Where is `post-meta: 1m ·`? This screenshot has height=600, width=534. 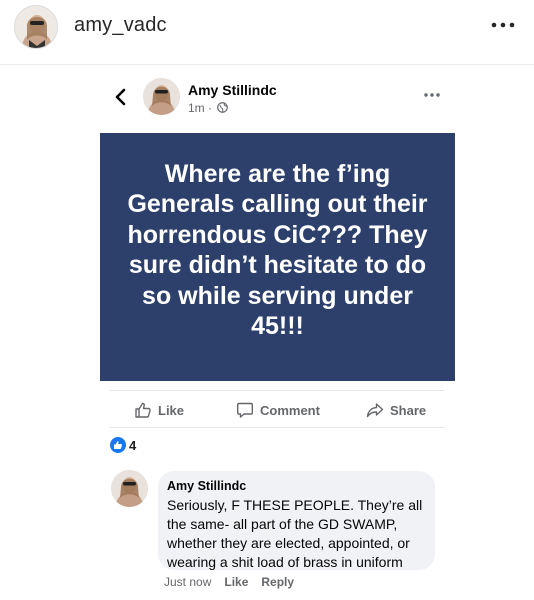
post-meta: 1m · is located at coordinates (208, 108).